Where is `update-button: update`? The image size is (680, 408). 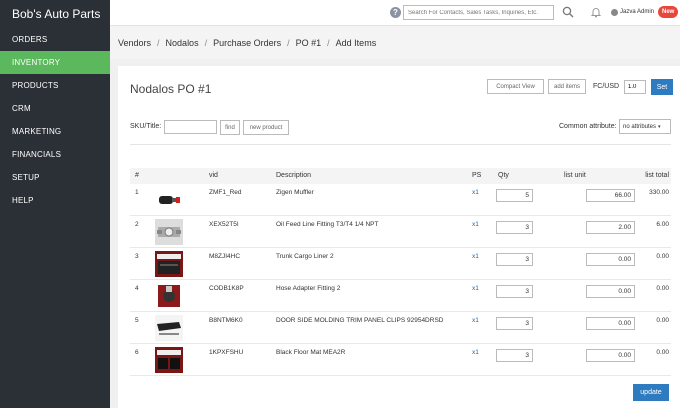
update-button: update is located at coordinates (651, 392).